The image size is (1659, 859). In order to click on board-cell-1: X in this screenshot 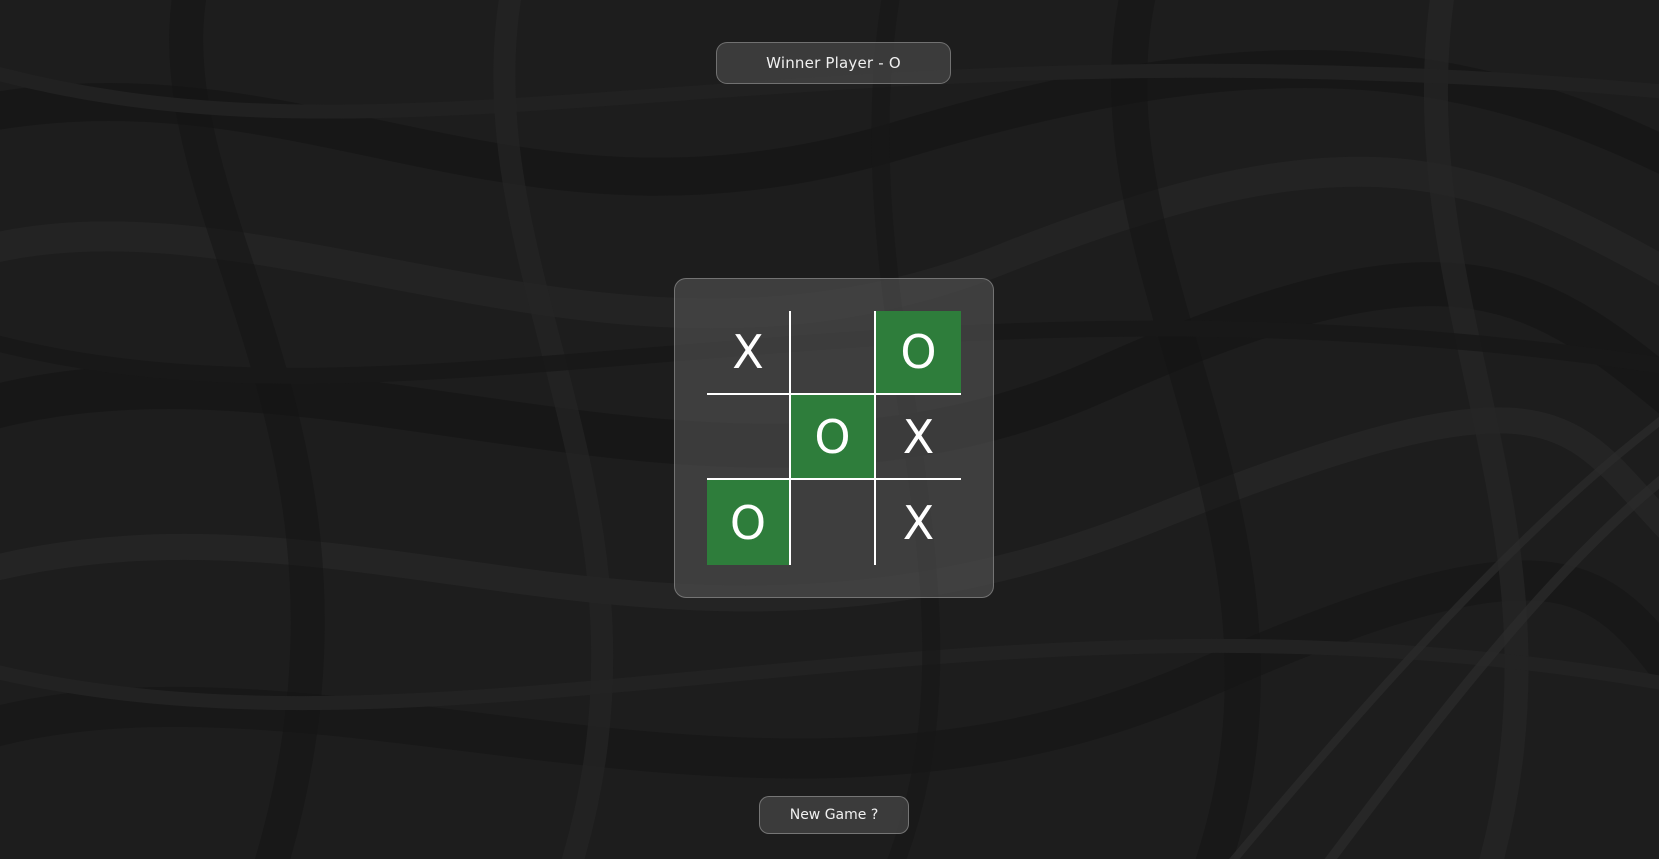, I will do `click(749, 353)`.